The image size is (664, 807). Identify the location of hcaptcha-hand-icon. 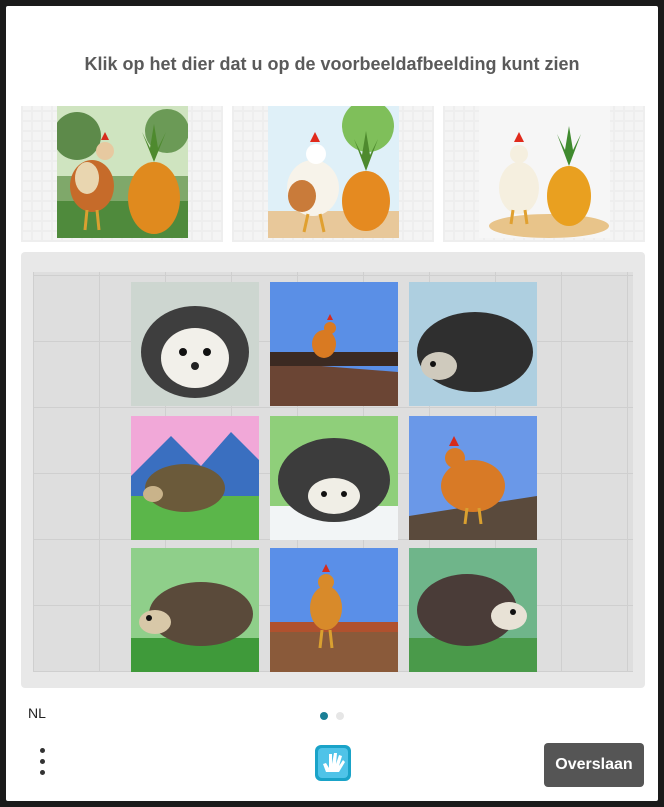
(333, 763).